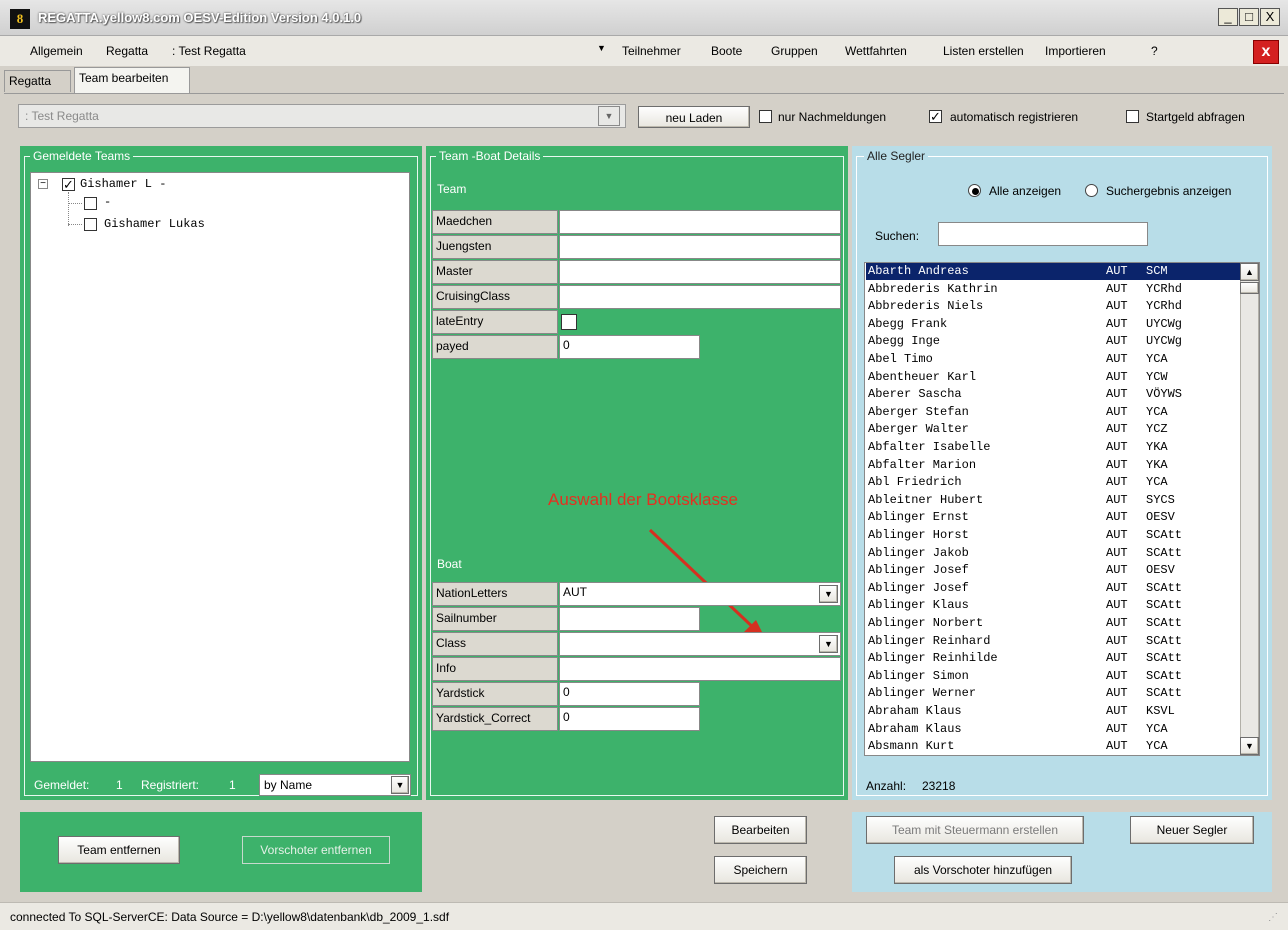 The width and height of the screenshot is (1288, 930). Describe the element at coordinates (794, 51) in the screenshot. I see `menu-gruppen: Gruppen` at that location.